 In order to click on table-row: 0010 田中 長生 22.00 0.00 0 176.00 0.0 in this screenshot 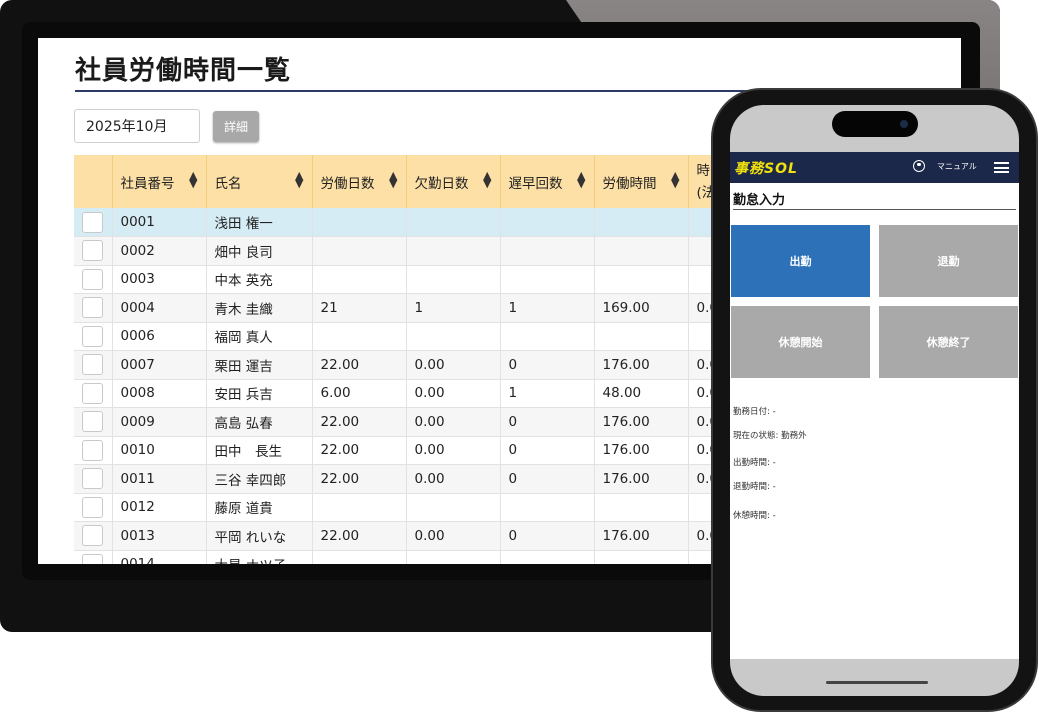, I will do `click(411, 450)`.